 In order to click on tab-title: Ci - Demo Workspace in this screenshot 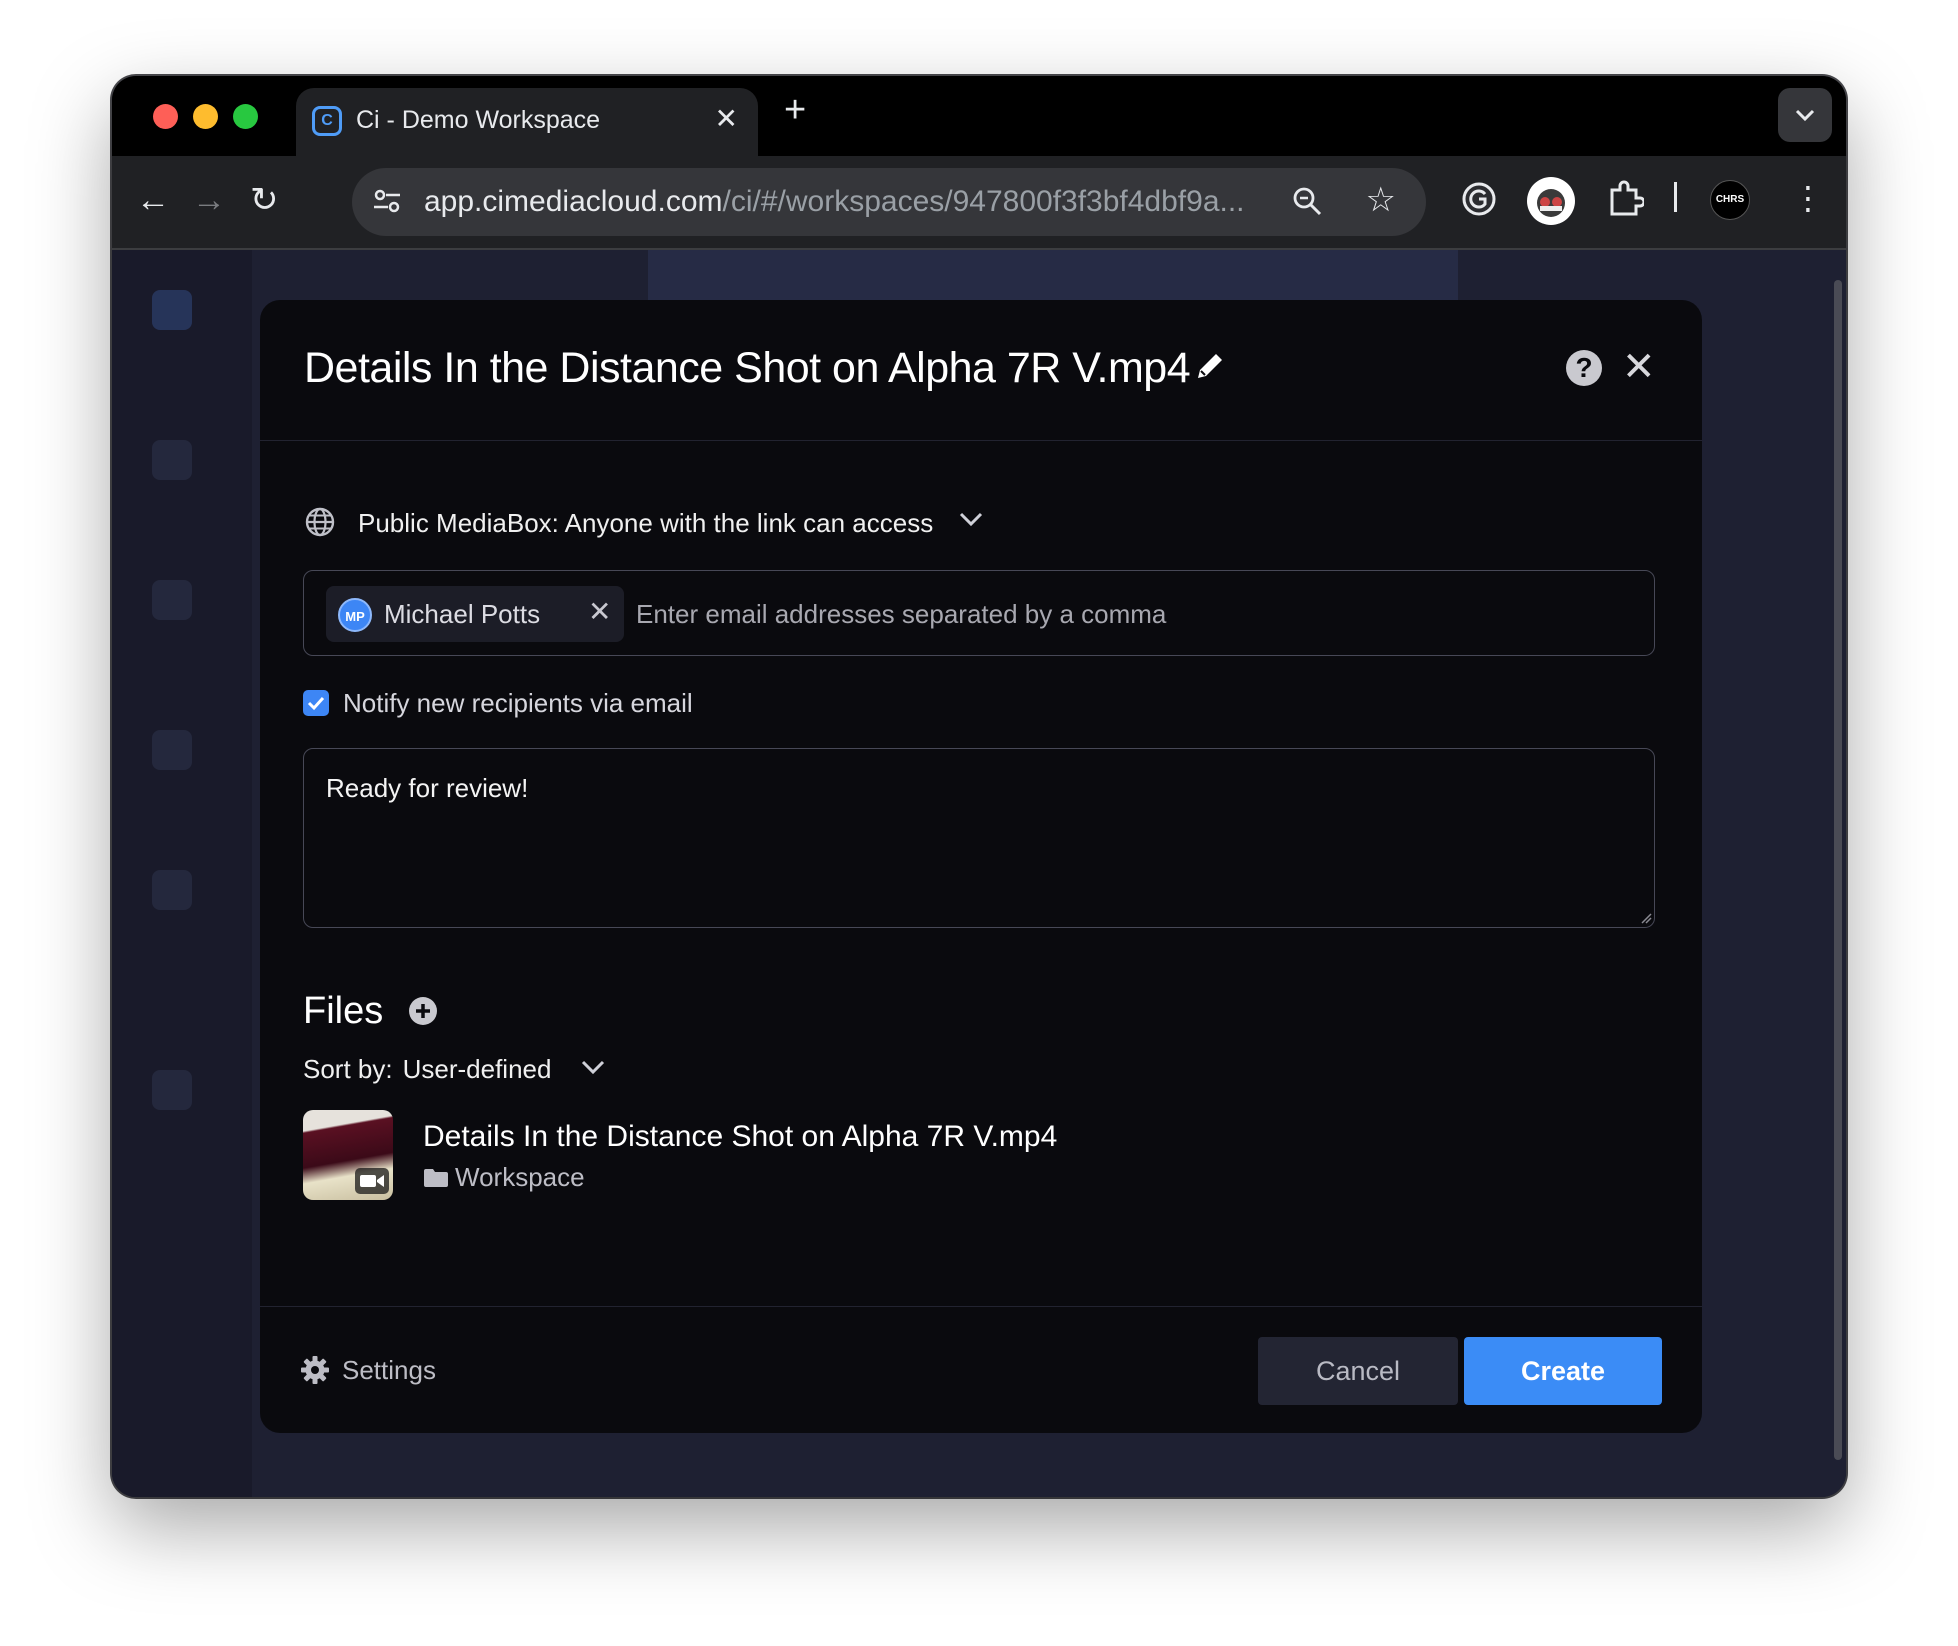, I will do `click(478, 120)`.